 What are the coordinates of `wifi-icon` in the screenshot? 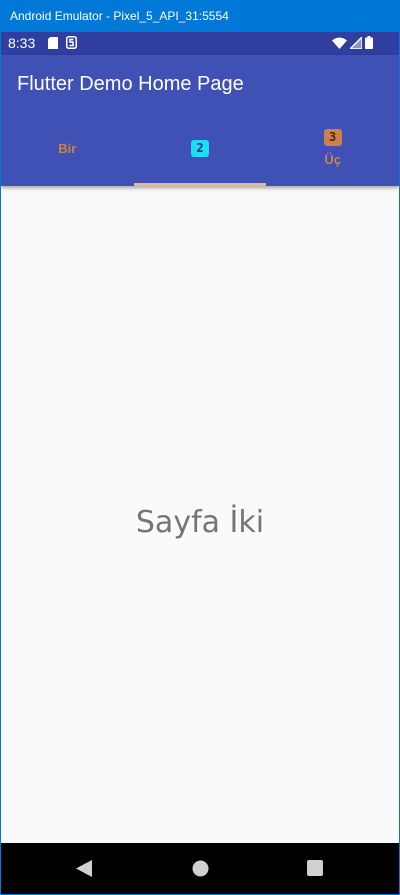 It's located at (339, 45).